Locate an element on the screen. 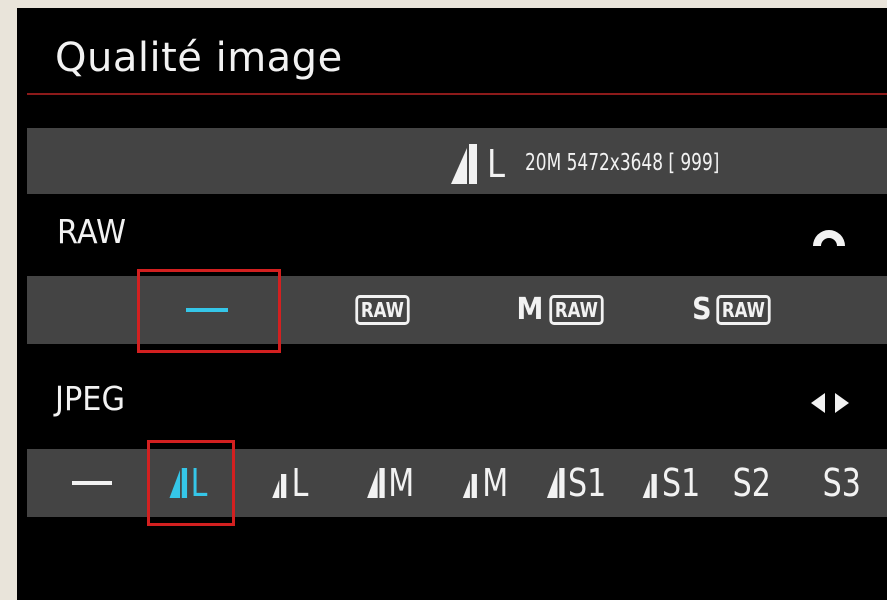 Image resolution: width=887 pixels, height=600 pixels. image-size-info: 20M 5472x3648 [ 999] is located at coordinates (622, 163).